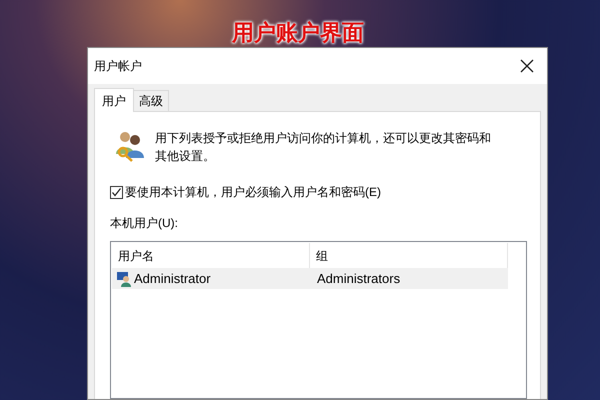 The image size is (600, 400). What do you see at coordinates (310, 278) in the screenshot?
I see `user-row: Administrator Administrators` at bounding box center [310, 278].